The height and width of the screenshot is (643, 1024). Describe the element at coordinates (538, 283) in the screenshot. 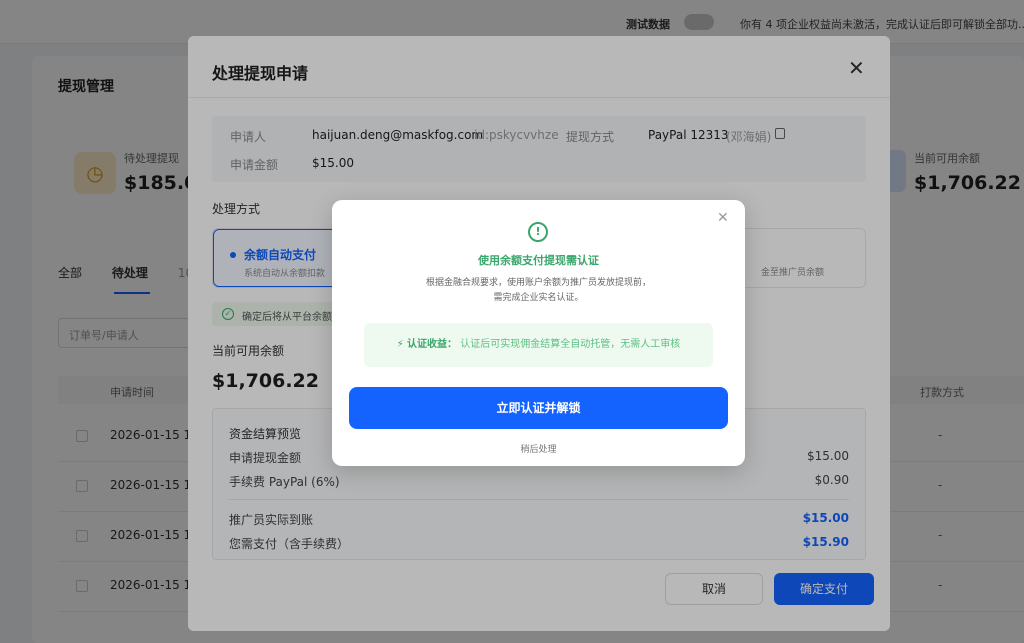

I see `auth-desc-line1: 根据金融合规要求，使用账户余额为推广员发放提现前，` at that location.